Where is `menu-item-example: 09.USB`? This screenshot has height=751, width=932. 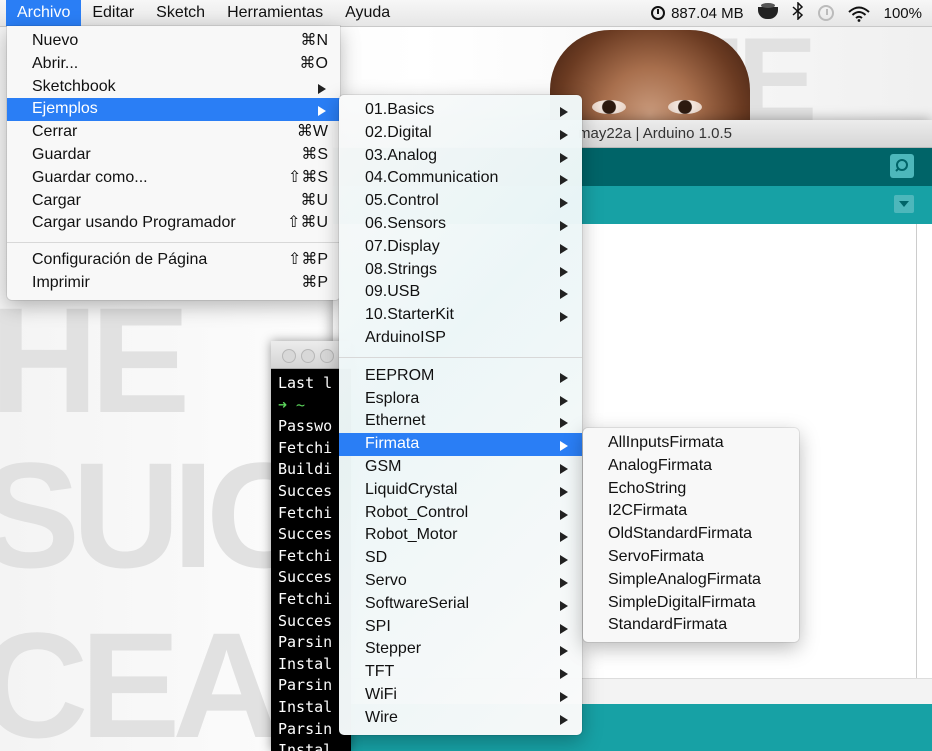
menu-item-example: 09.USB is located at coordinates (460, 292).